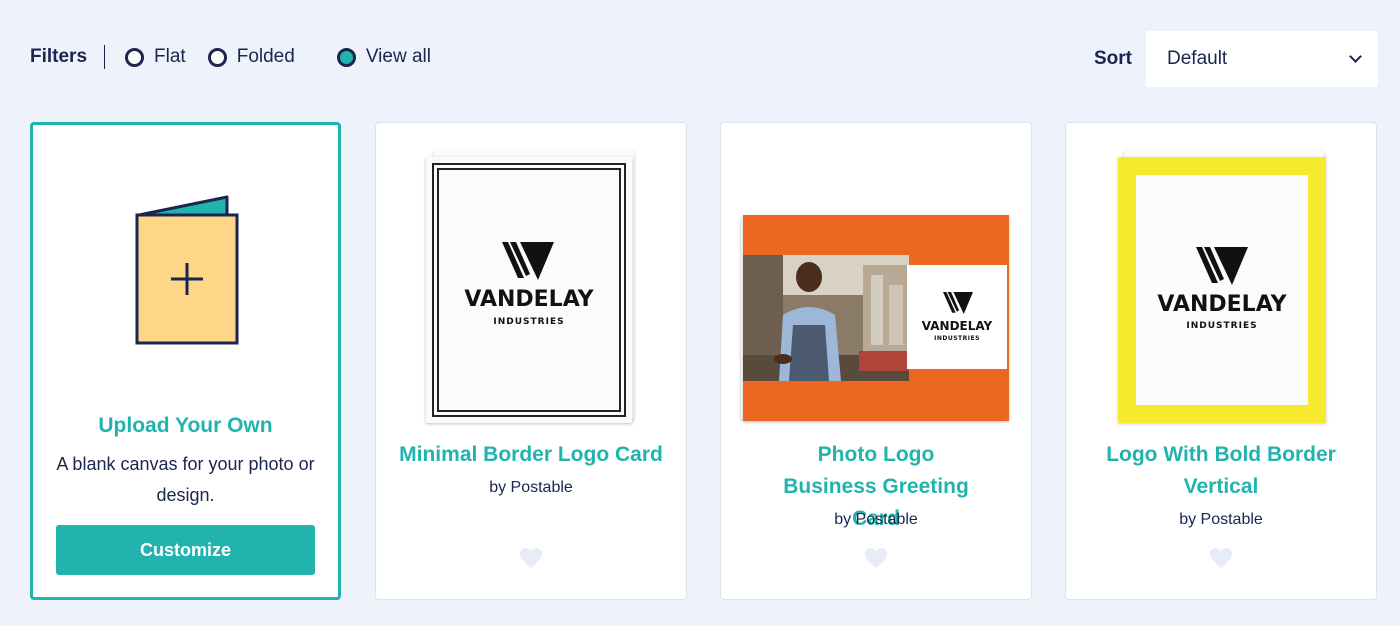  Describe the element at coordinates (826, 318) in the screenshot. I see `shop-owner-photo` at that location.